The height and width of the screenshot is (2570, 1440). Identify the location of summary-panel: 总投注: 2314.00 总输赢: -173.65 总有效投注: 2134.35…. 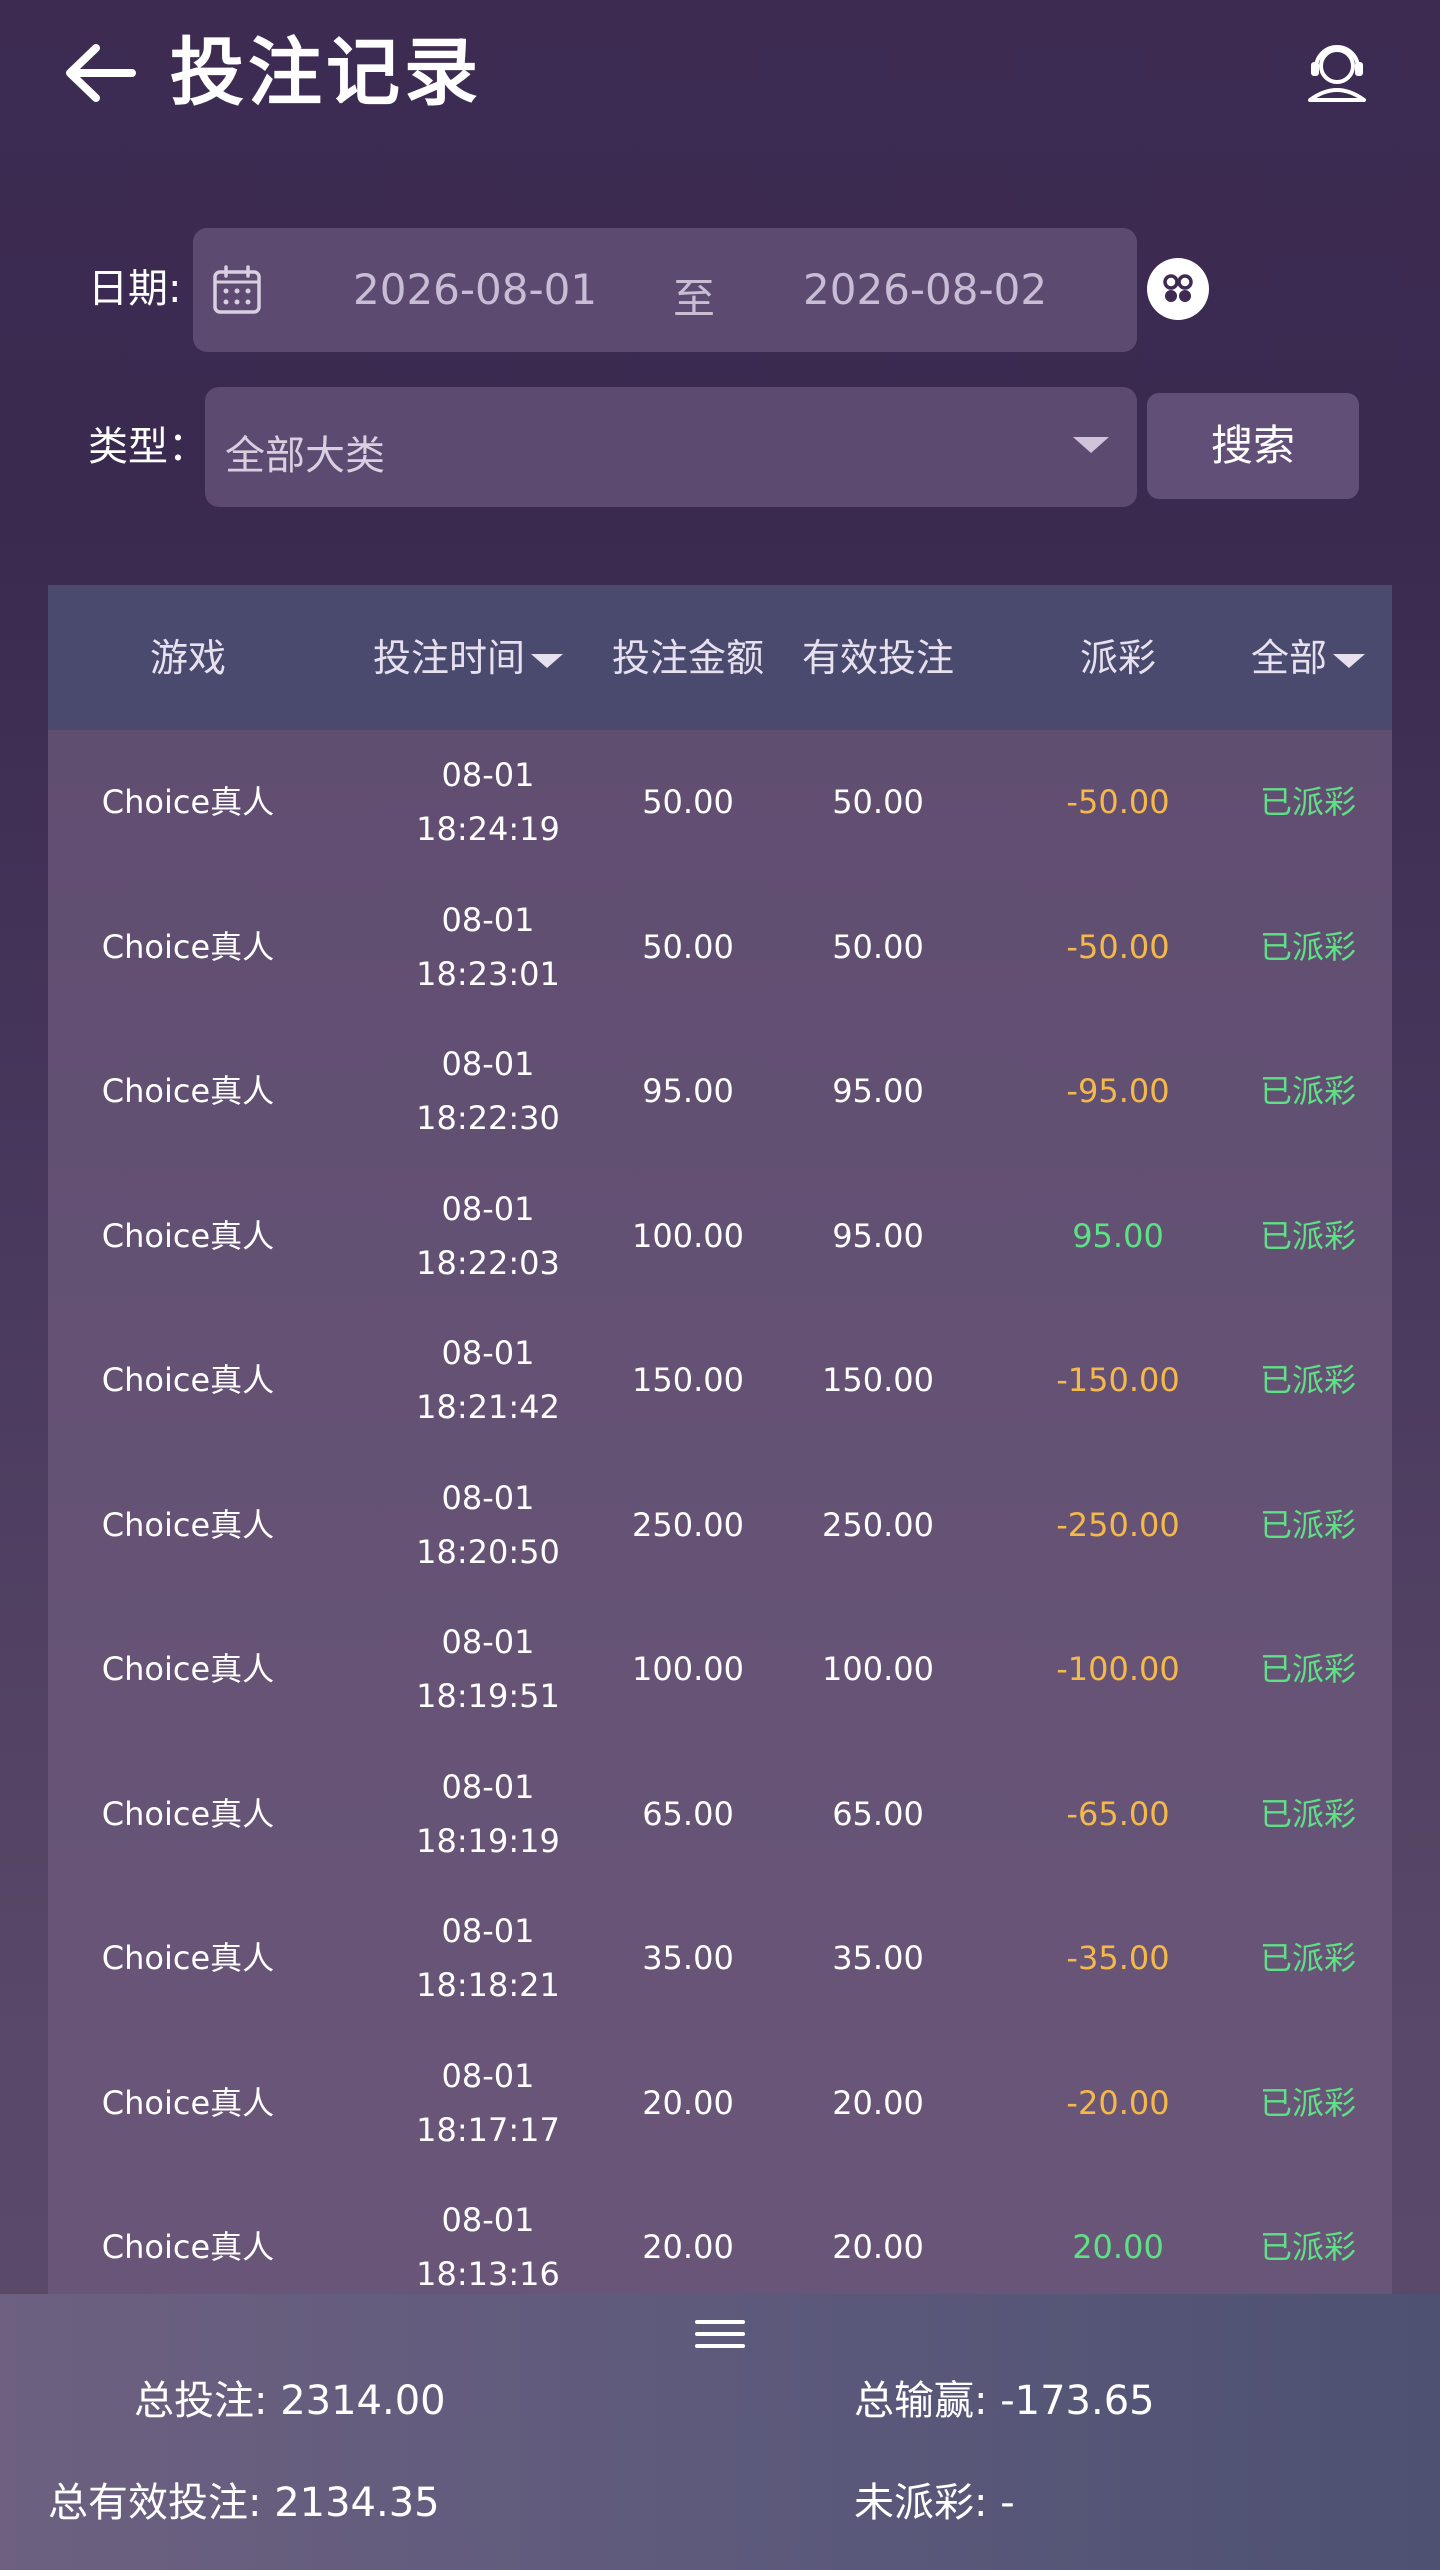
(720, 2432).